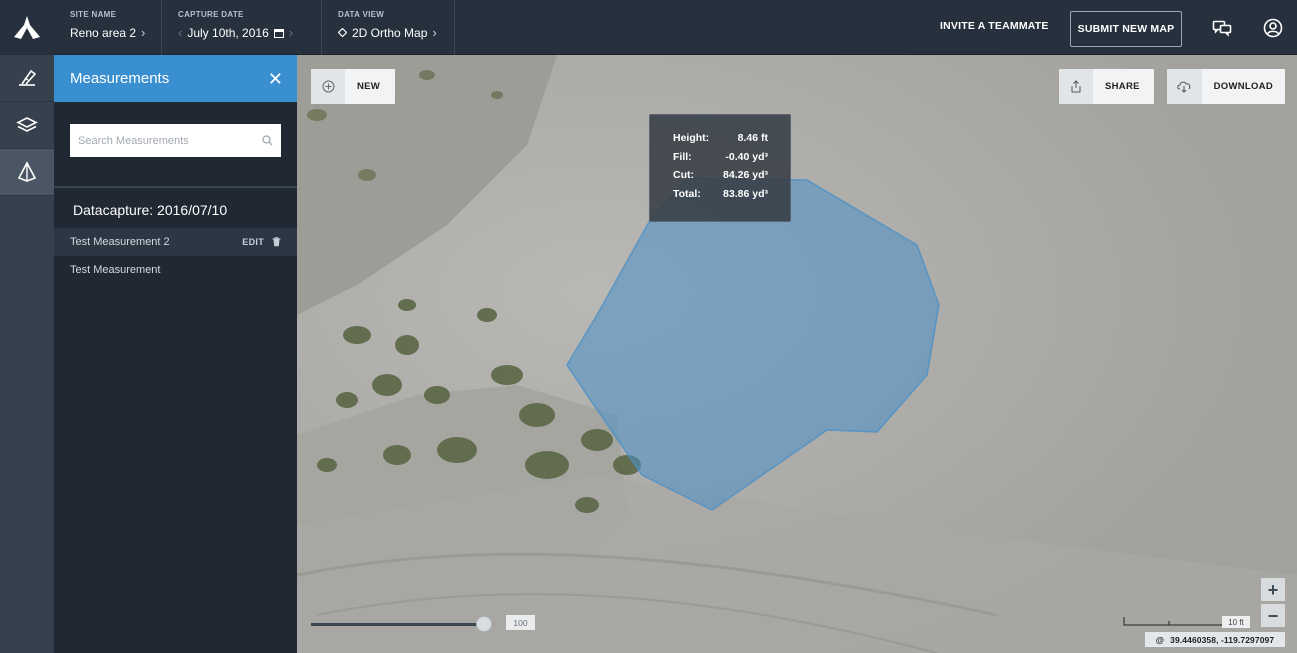  I want to click on data-view-value: 2D Ortho Map, so click(390, 32).